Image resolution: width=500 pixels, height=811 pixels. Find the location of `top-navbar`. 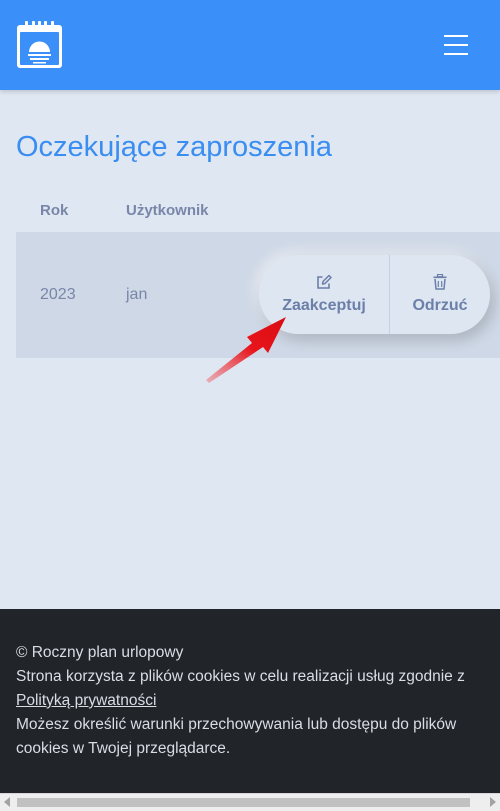

top-navbar is located at coordinates (250, 45).